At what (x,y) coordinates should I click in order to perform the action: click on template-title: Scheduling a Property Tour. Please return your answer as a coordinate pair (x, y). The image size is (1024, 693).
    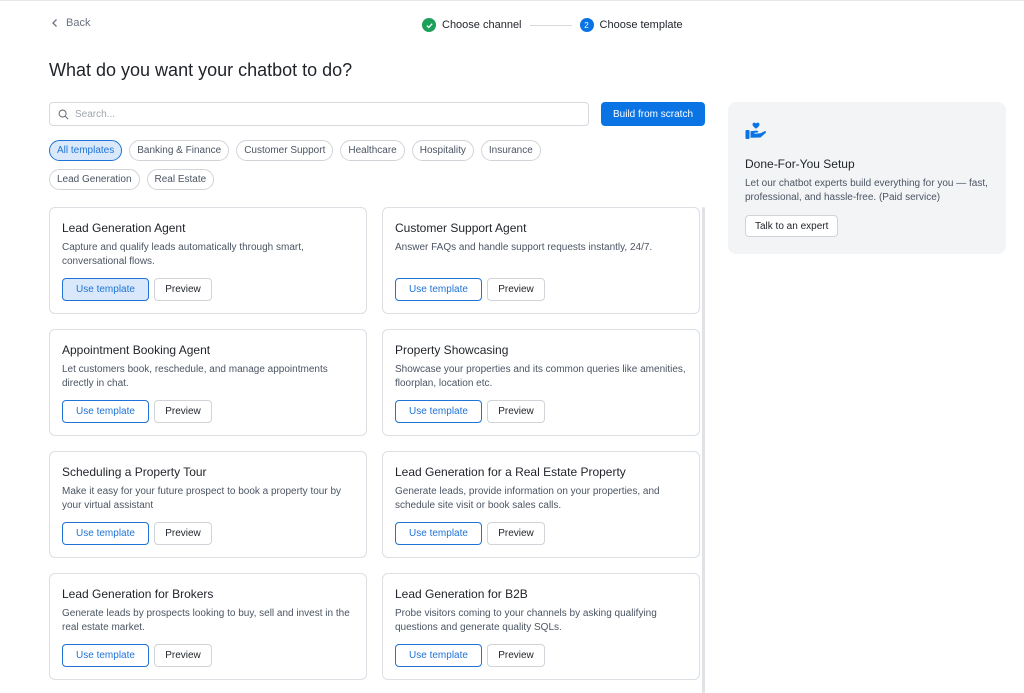
    Looking at the image, I should click on (134, 472).